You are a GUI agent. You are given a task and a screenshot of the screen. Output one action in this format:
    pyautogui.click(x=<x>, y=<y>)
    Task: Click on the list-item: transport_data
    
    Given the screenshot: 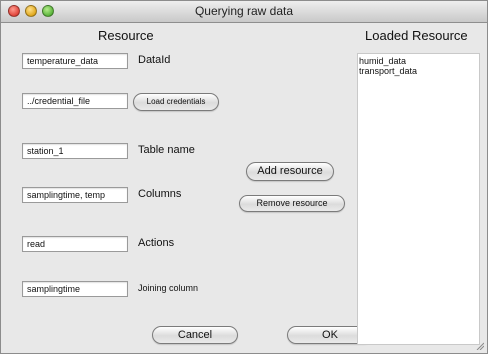 What is the action you would take?
    pyautogui.click(x=418, y=71)
    